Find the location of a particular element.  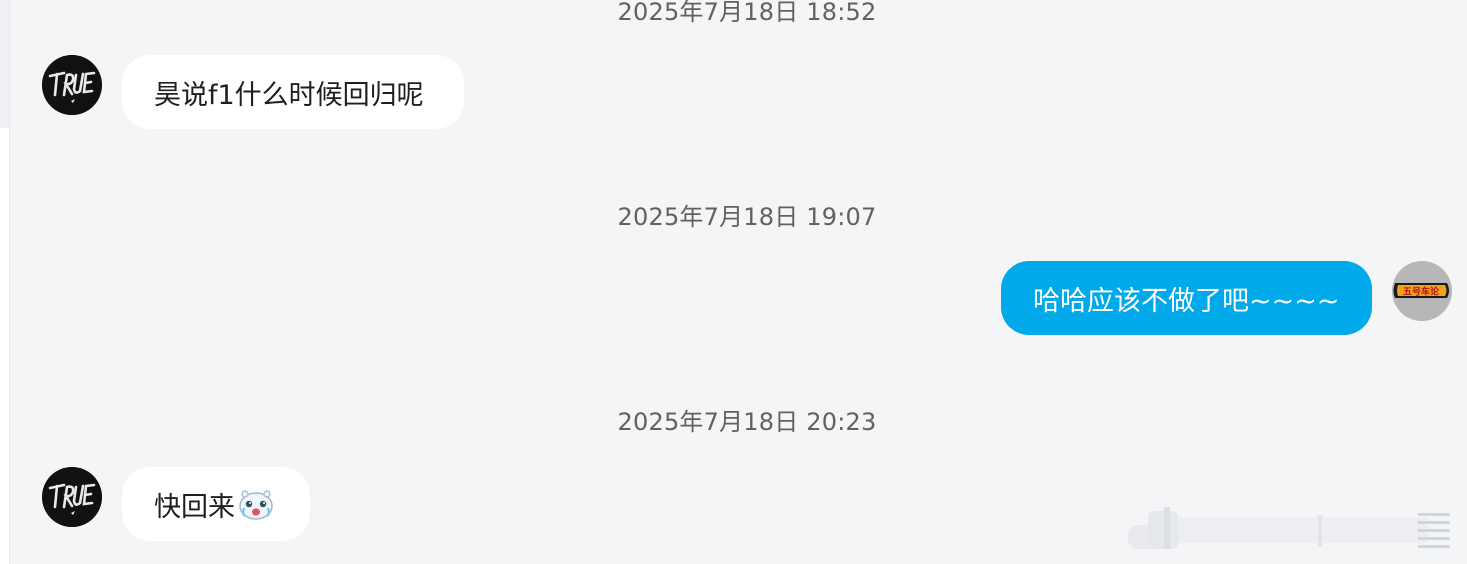

message-bubble-outgoing: 哈哈应该不做了吧~~~~ is located at coordinates (1186, 298).